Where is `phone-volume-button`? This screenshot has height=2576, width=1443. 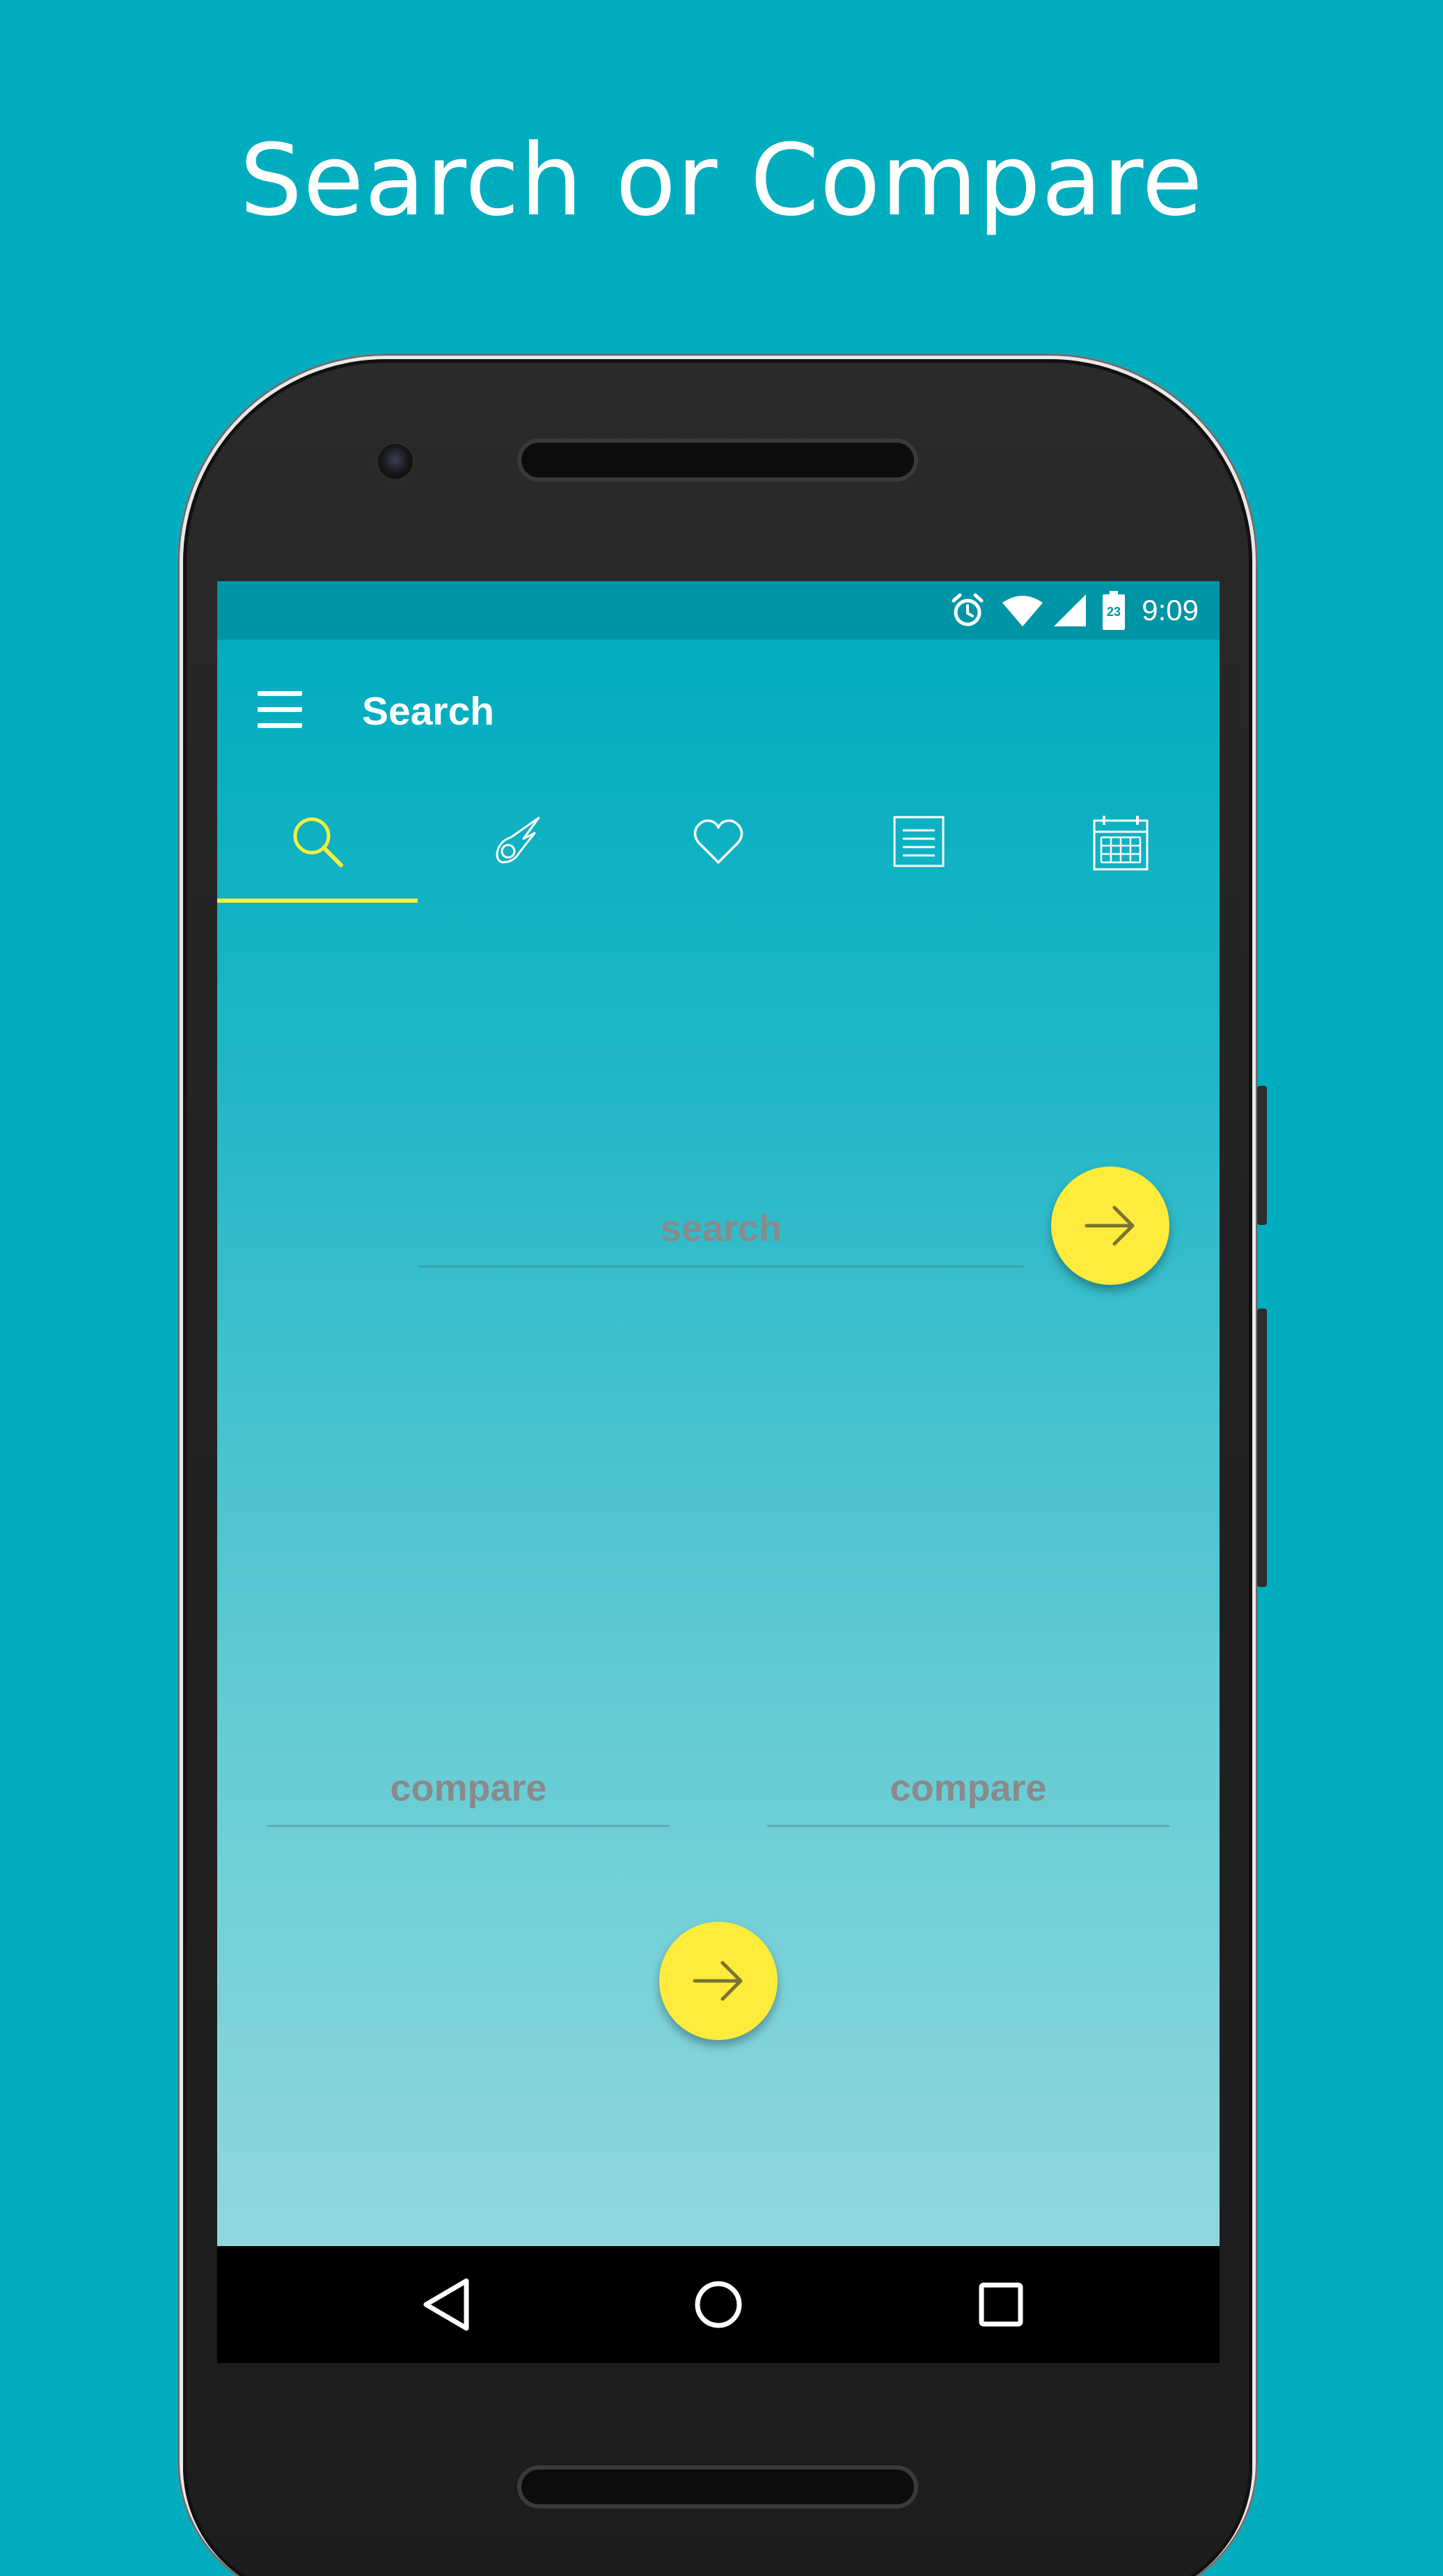 phone-volume-button is located at coordinates (1262, 1448).